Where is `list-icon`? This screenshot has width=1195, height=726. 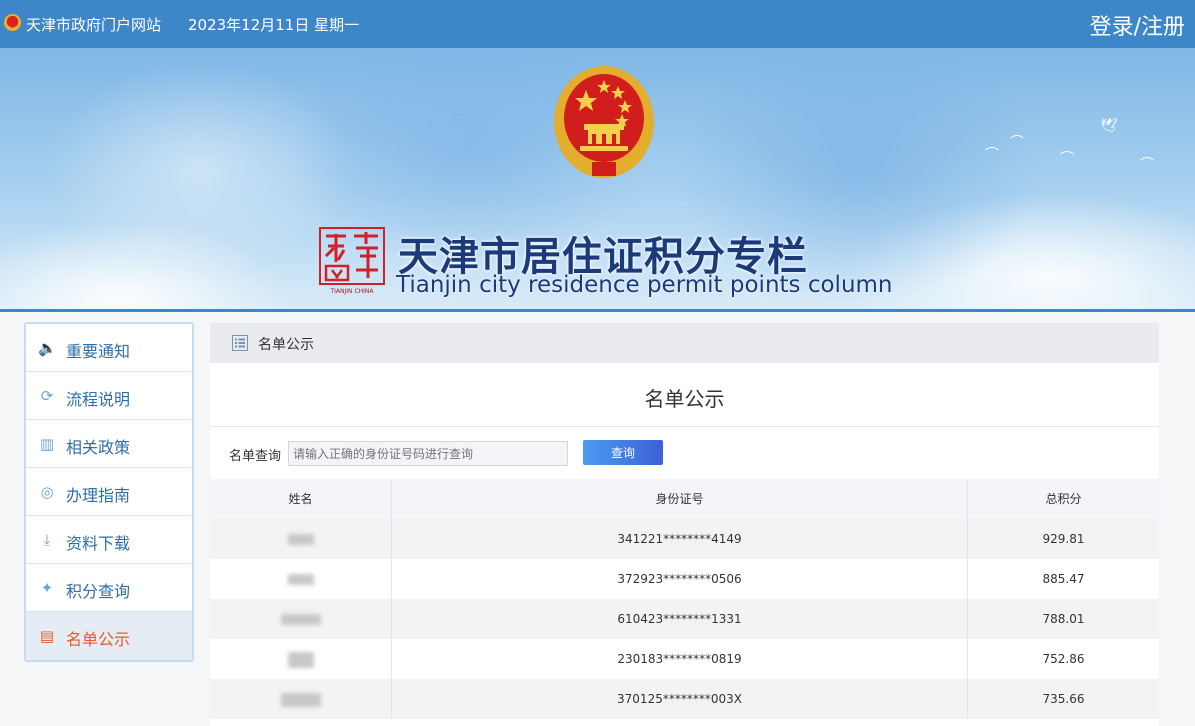
list-icon is located at coordinates (240, 343).